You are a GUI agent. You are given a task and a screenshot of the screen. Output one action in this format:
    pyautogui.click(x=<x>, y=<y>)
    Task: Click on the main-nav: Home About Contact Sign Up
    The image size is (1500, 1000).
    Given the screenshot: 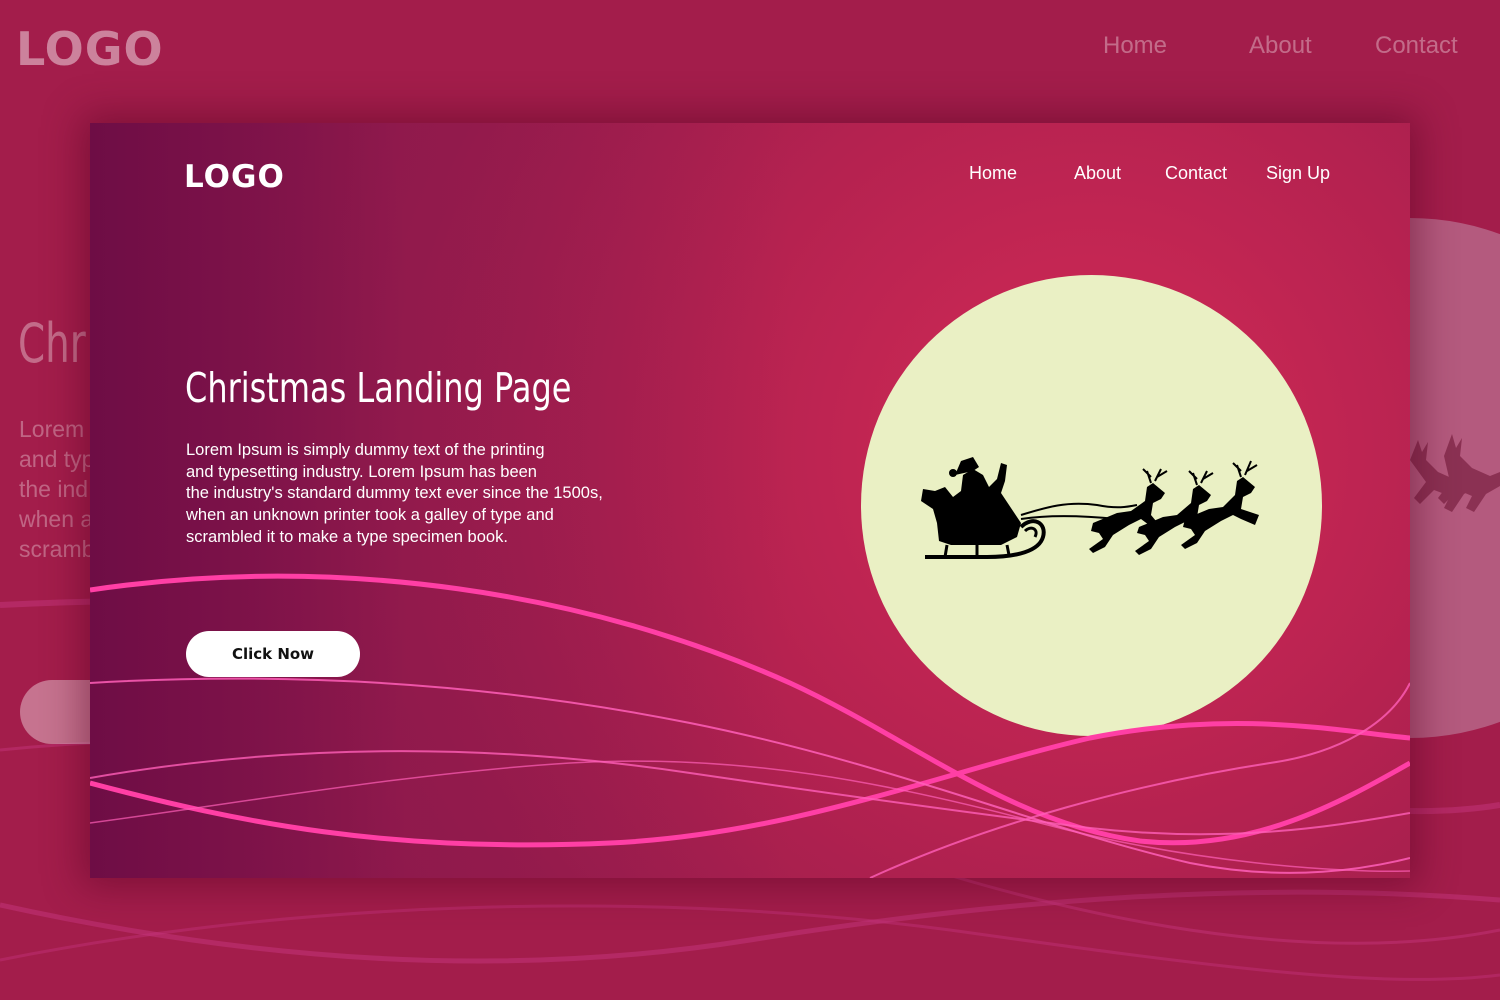 What is the action you would take?
    pyautogui.click(x=750, y=175)
    